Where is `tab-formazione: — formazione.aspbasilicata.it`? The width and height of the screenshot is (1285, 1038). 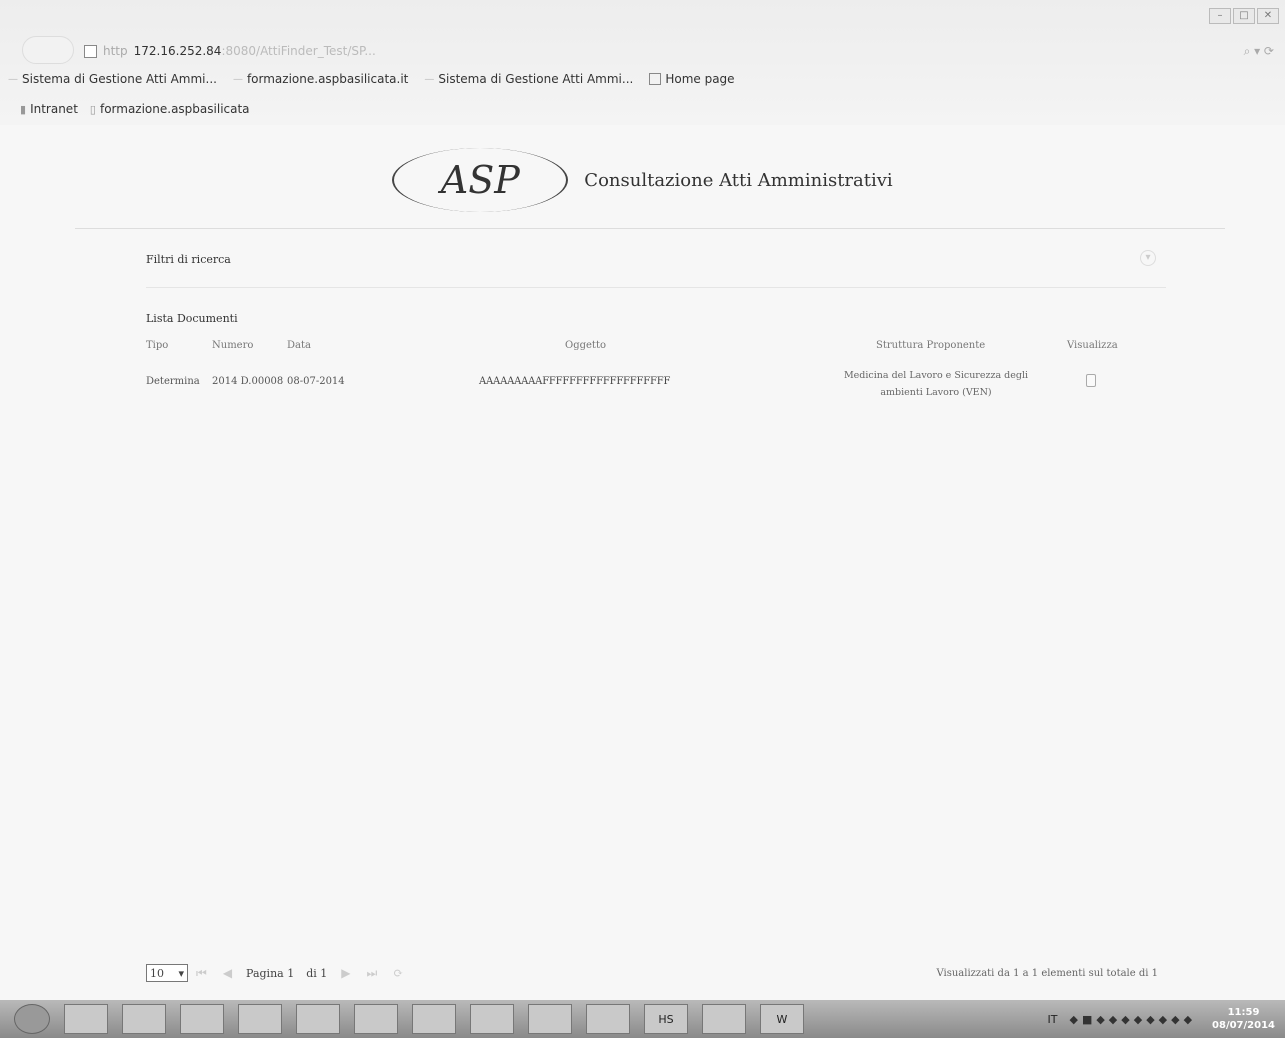
tab-formazione: — formazione.aspbasilicata.it is located at coordinates (320, 79).